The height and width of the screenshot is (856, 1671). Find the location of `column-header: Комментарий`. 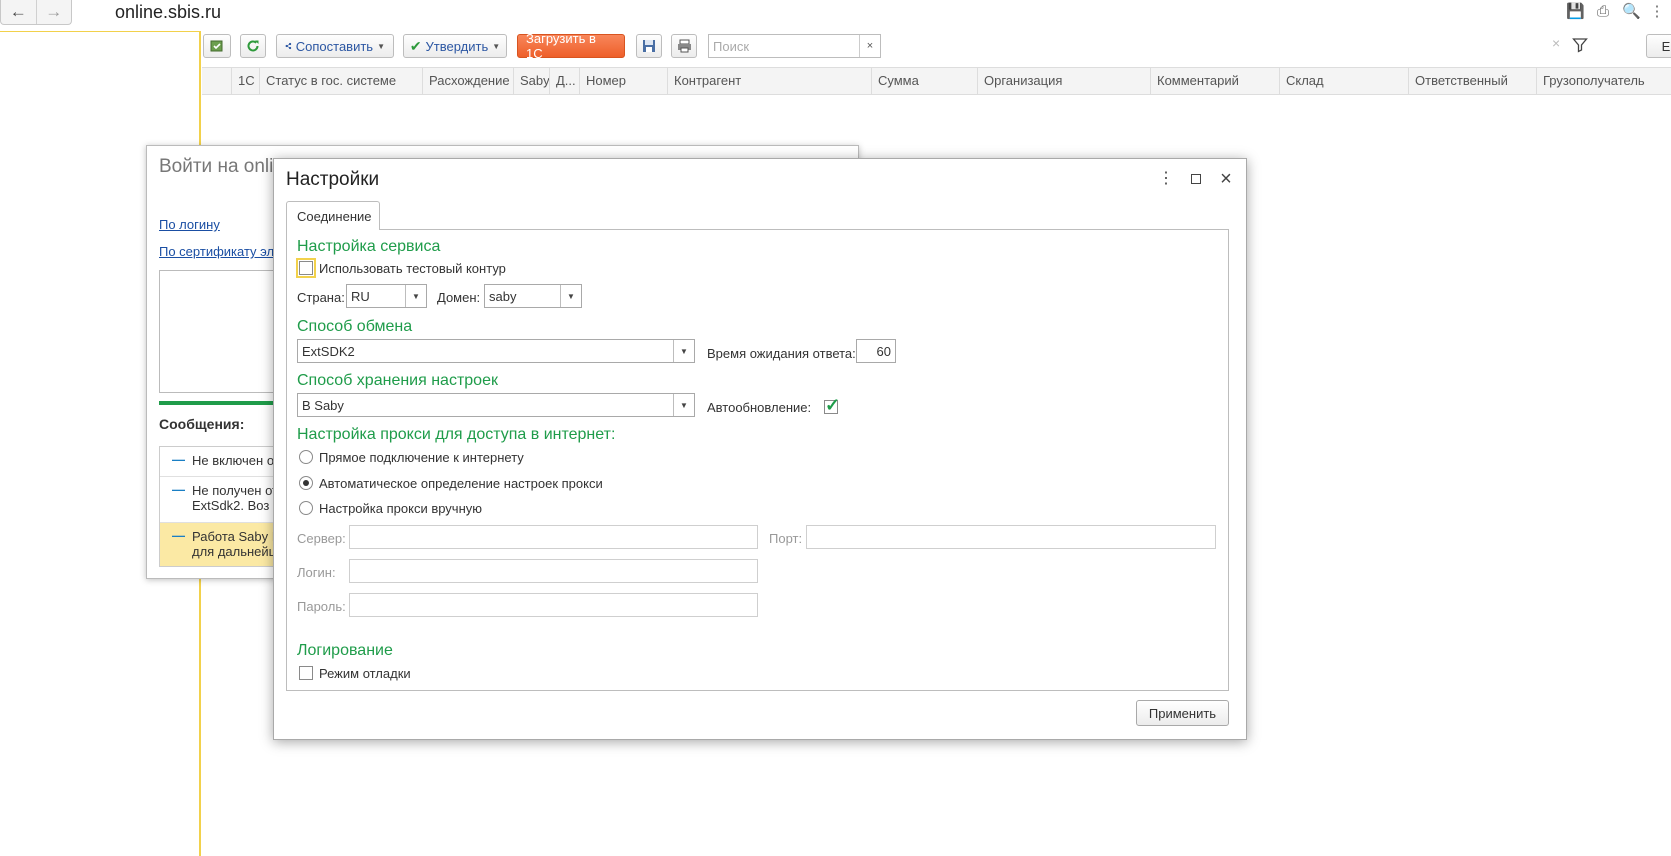

column-header: Комментарий is located at coordinates (1215, 81).